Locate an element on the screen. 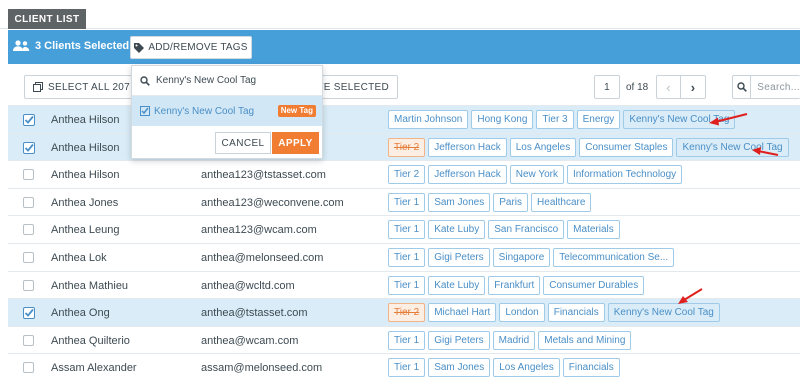  tag-search-field: Kenny's New Cool Tag is located at coordinates (227, 81).